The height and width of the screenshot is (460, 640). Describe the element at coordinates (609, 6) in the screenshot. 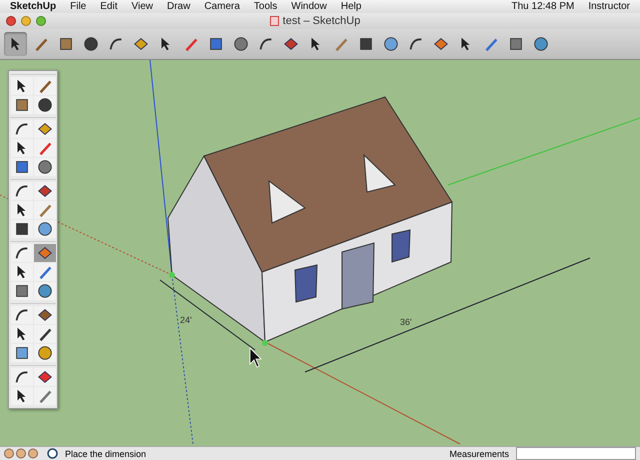

I see `user-menu: Instructor` at that location.